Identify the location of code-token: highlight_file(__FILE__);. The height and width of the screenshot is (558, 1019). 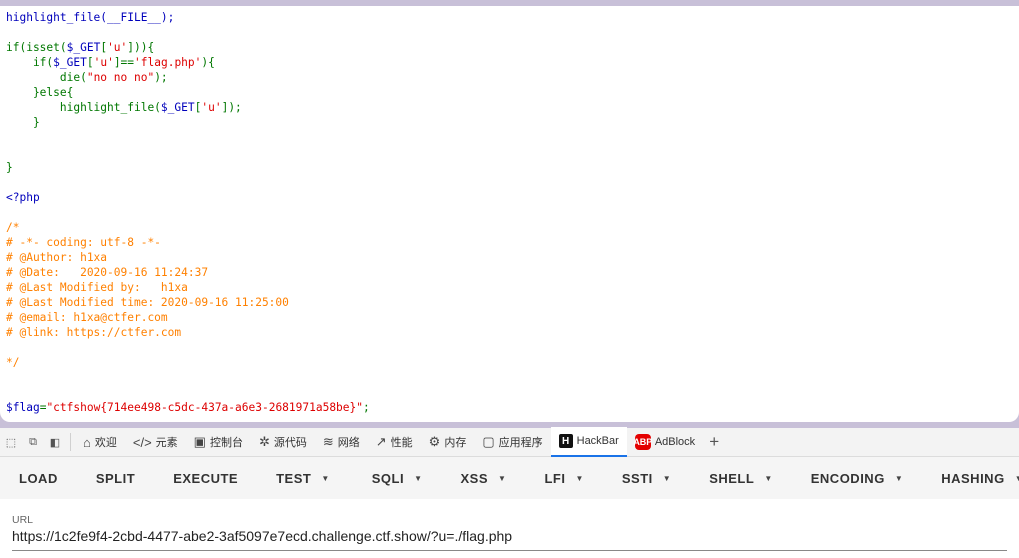
(90, 17).